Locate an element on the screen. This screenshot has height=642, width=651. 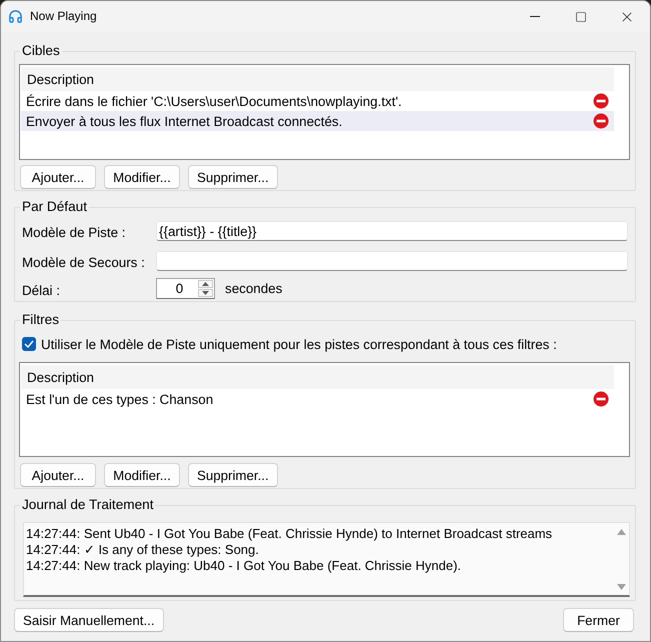
maximize-icon is located at coordinates (581, 16).